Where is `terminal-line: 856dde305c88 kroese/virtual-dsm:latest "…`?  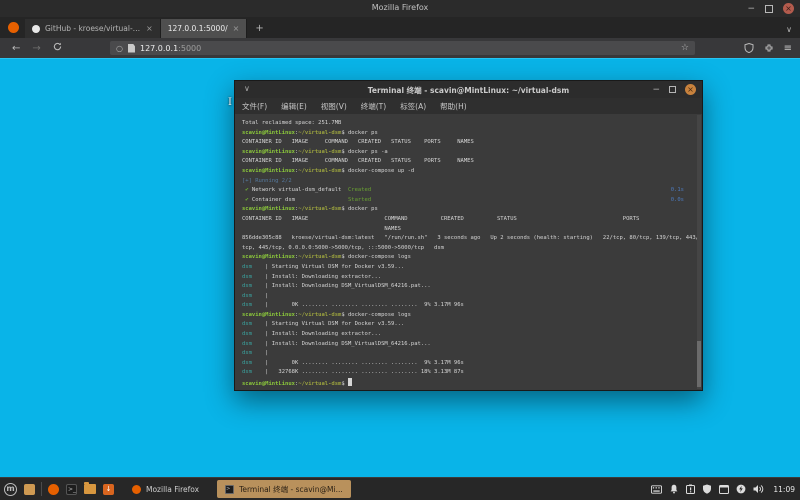
terminal-line: 856dde305c88 kroese/virtual-dsm:latest "… is located at coordinates (470, 238).